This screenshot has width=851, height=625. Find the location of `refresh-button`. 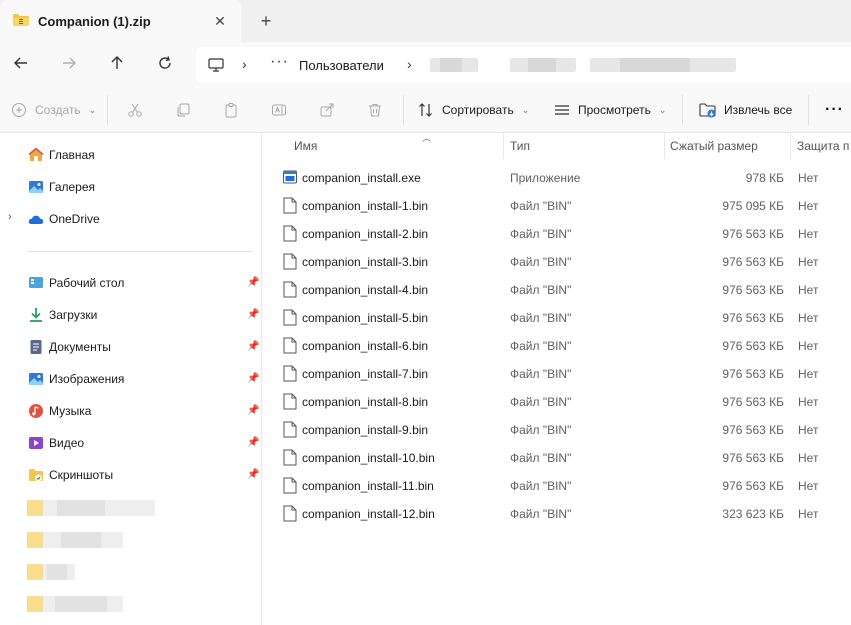

refresh-button is located at coordinates (165, 63).